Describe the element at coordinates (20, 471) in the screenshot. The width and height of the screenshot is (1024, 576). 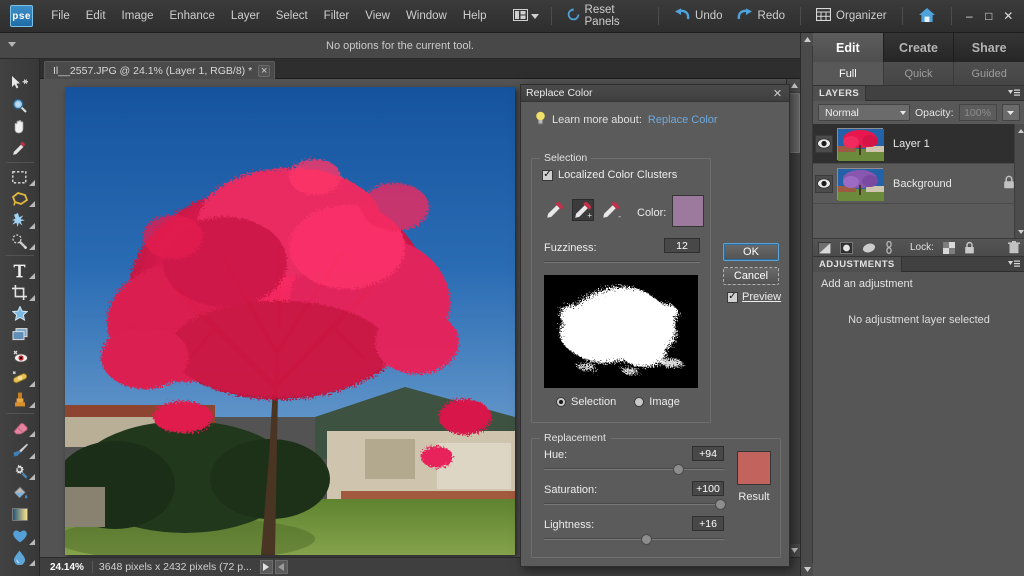
I see `smart-brush-tool` at that location.